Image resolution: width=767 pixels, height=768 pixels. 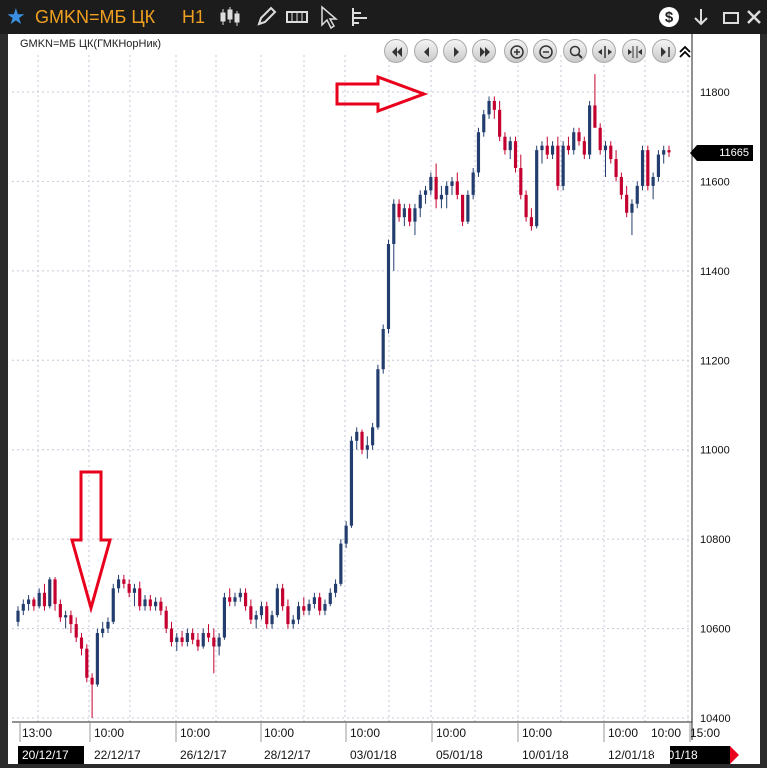 I want to click on y-tick-label: 11000, so click(x=715, y=451).